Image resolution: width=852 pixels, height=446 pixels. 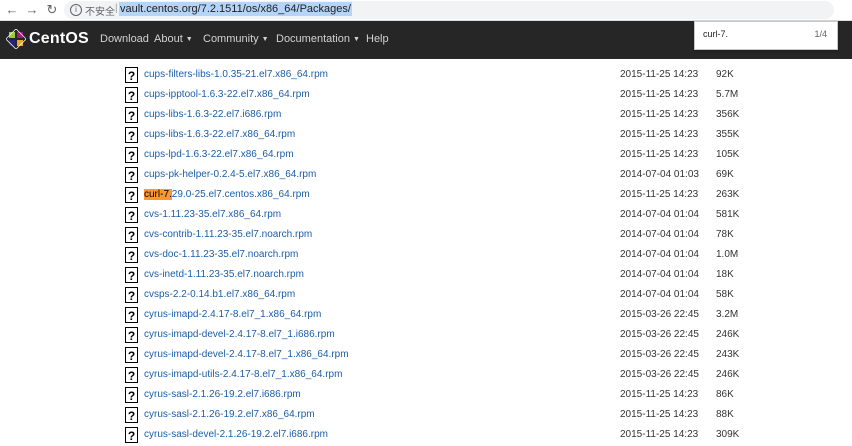 What do you see at coordinates (221, 254) in the screenshot?
I see `file-link: cvs-doc-1.11.23-35.el7.noarch.rpm` at bounding box center [221, 254].